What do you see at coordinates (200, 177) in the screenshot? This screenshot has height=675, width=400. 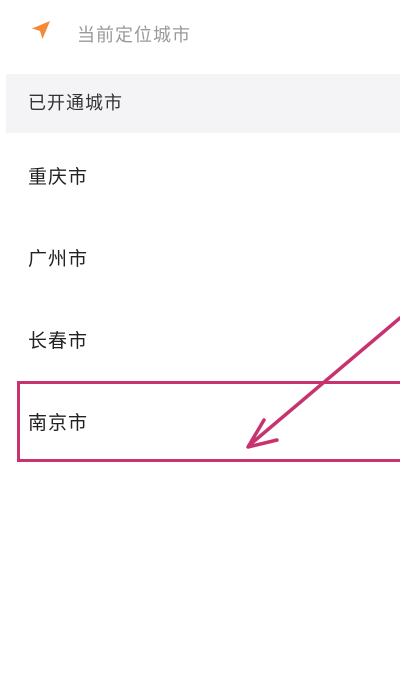 I see `city-item-chongqing: 重庆市` at bounding box center [200, 177].